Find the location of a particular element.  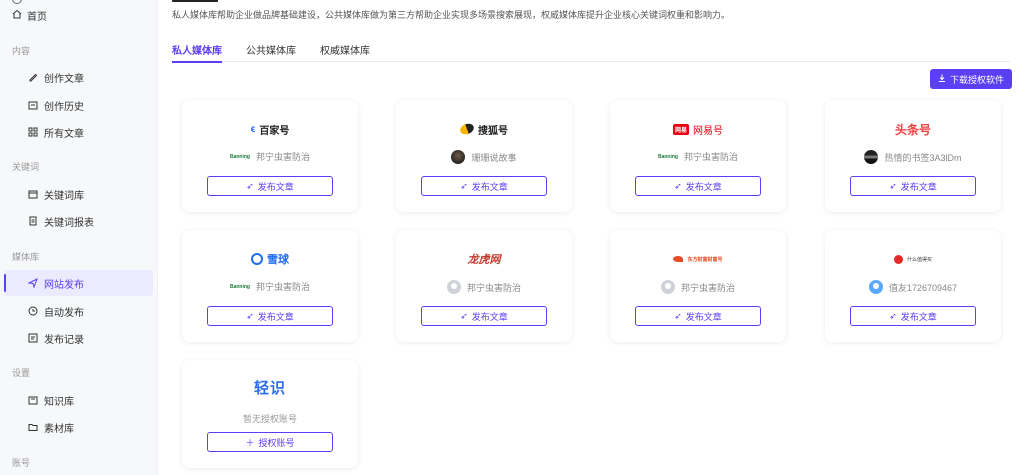

media-card-longhu: 龙虎网 邦宁虫害防治 ➶ 发布文章 is located at coordinates (484, 286).